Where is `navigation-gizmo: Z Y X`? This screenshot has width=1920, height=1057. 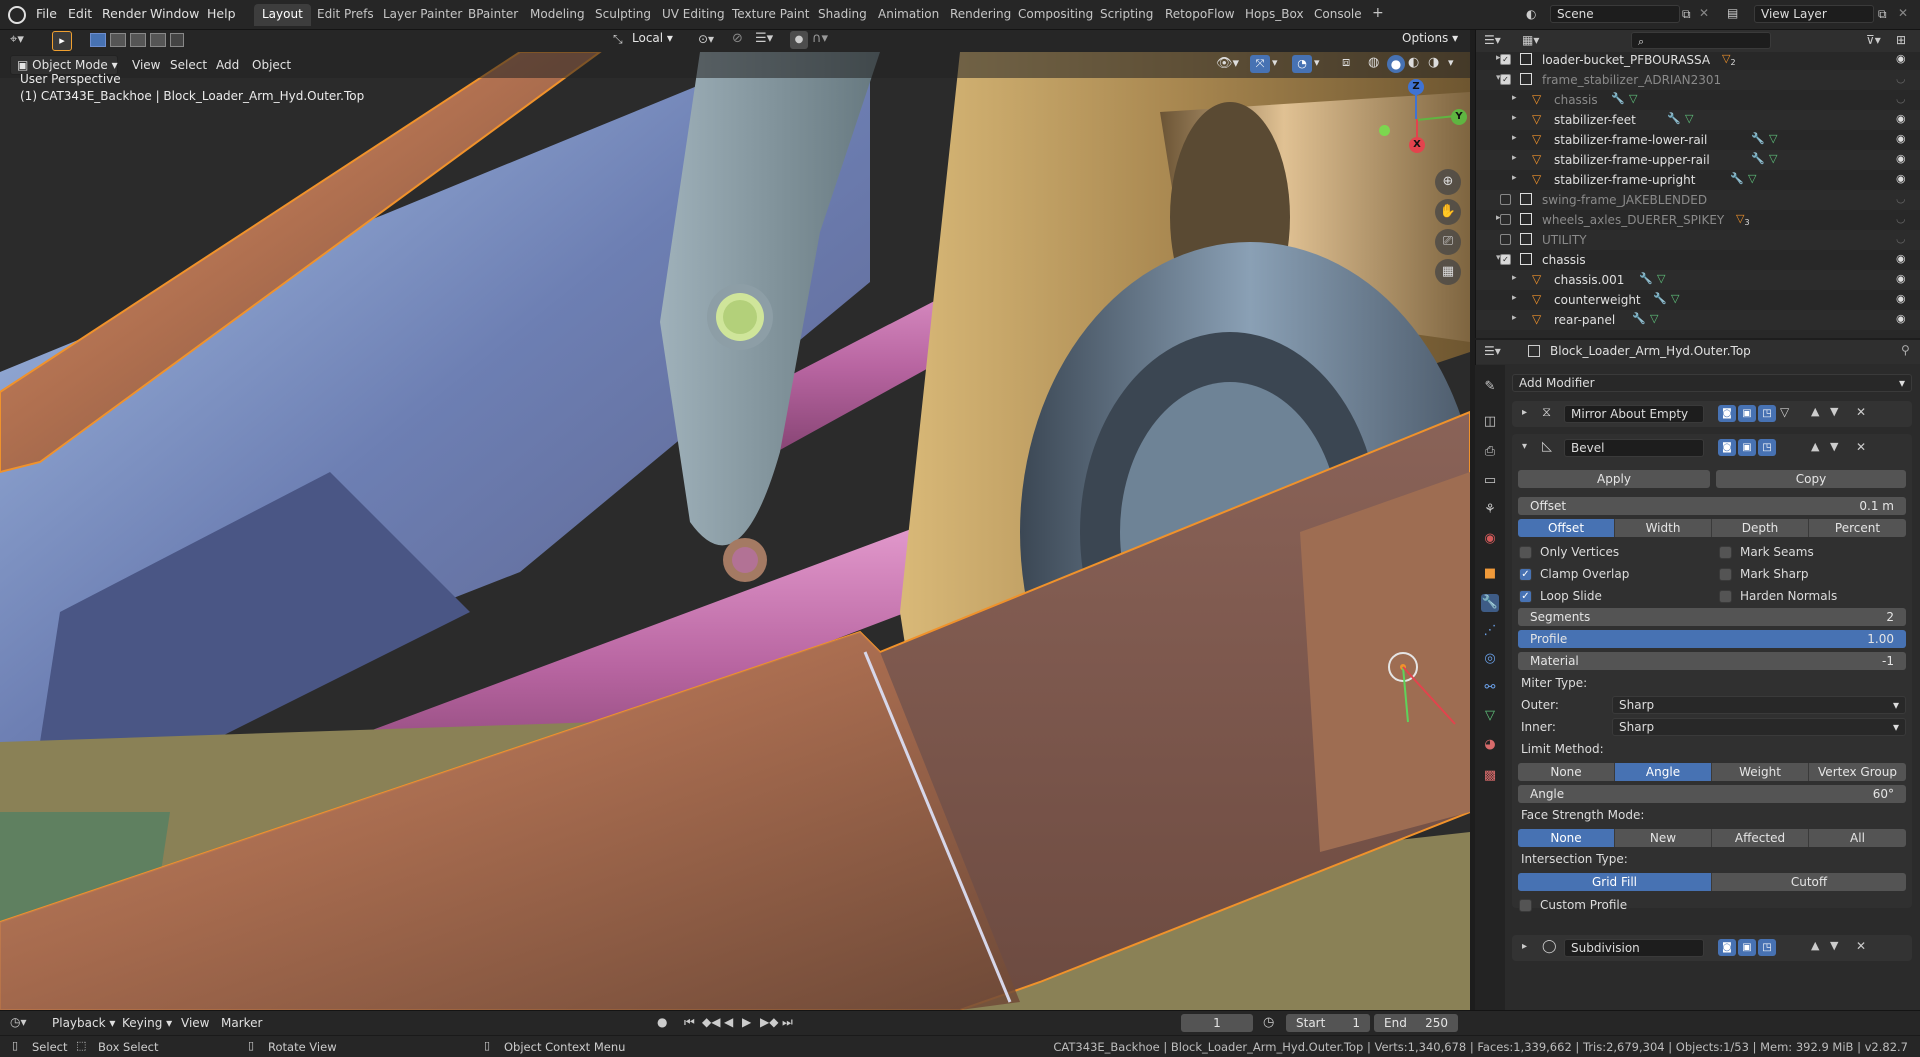
navigation-gizmo: Z Y X is located at coordinates (1421, 122).